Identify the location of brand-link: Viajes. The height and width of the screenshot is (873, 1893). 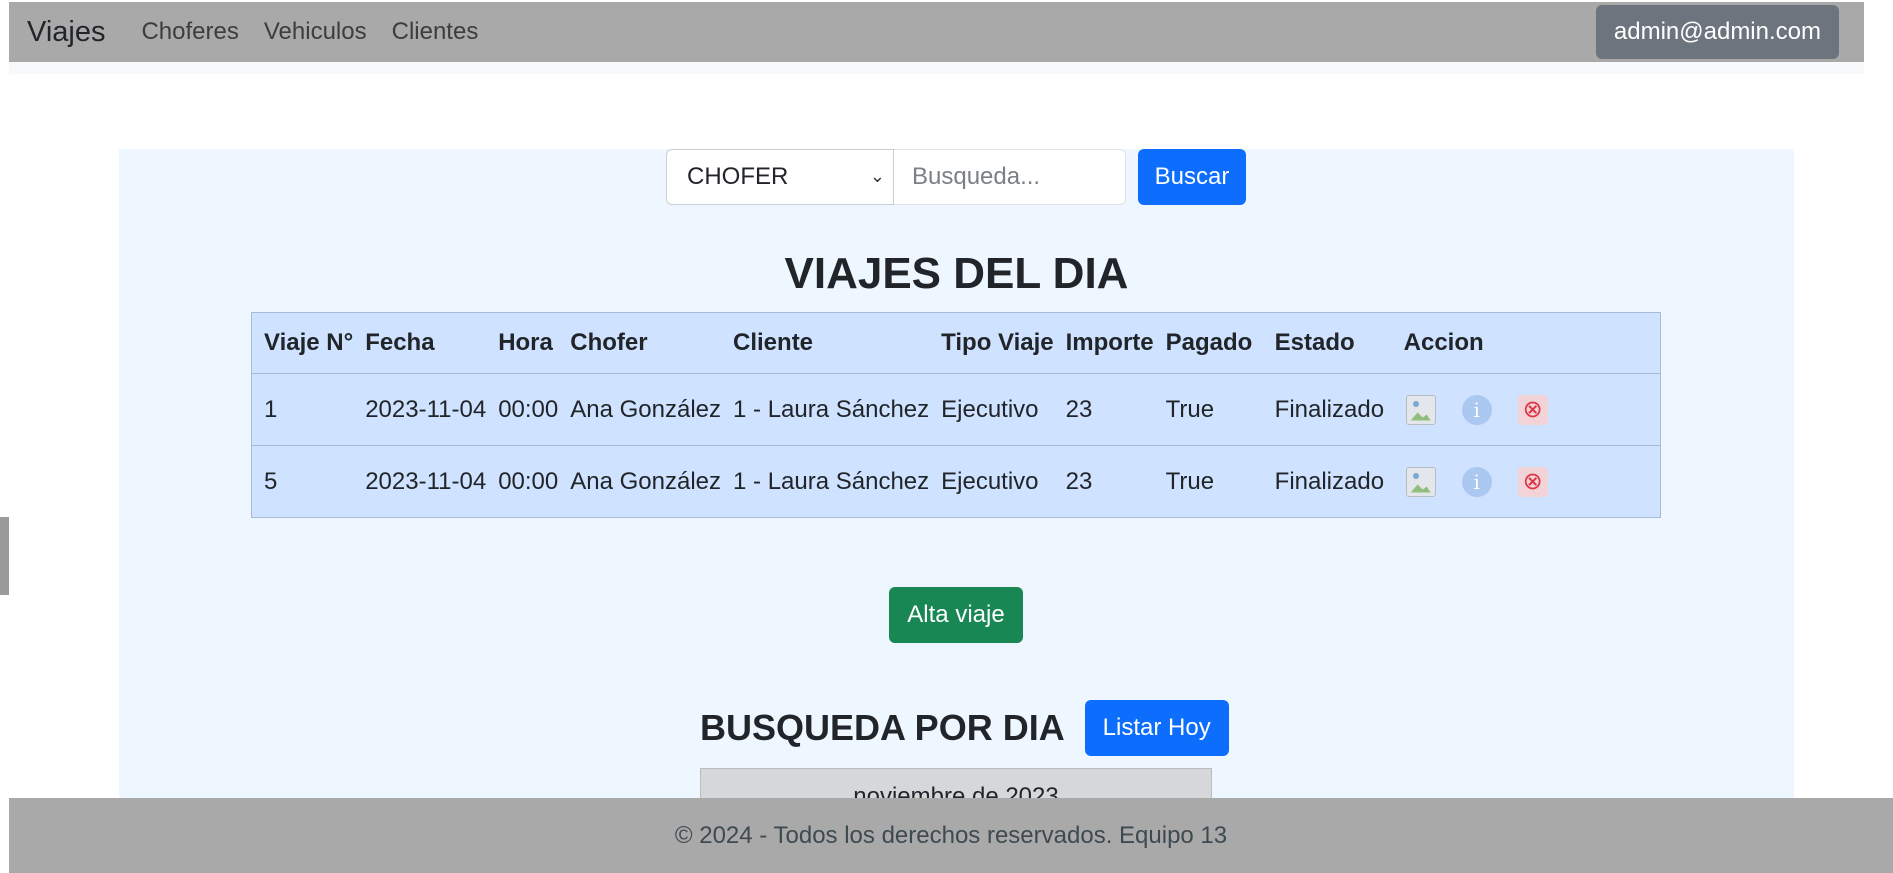
(66, 32).